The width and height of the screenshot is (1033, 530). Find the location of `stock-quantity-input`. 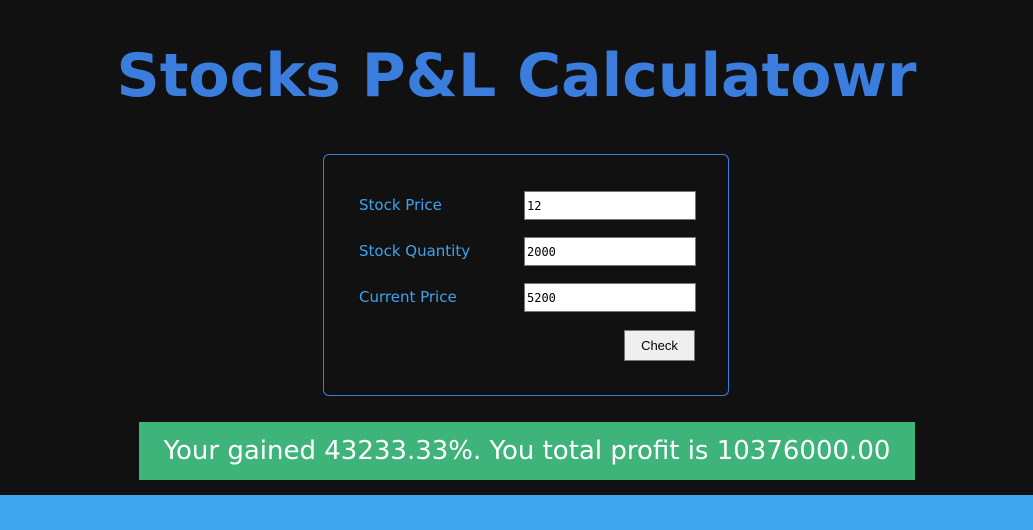

stock-quantity-input is located at coordinates (610, 251).